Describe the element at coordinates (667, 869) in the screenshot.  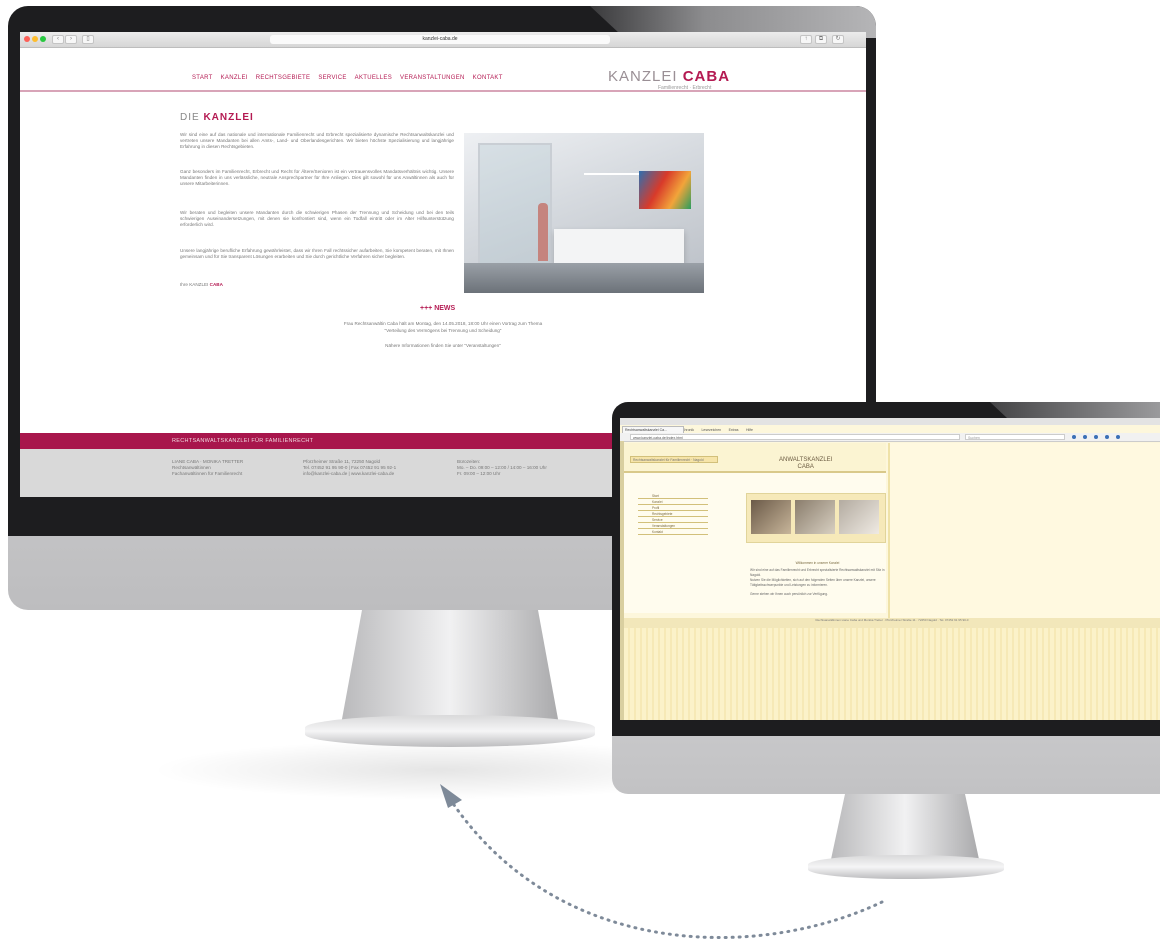
I see `arrow-path` at that location.